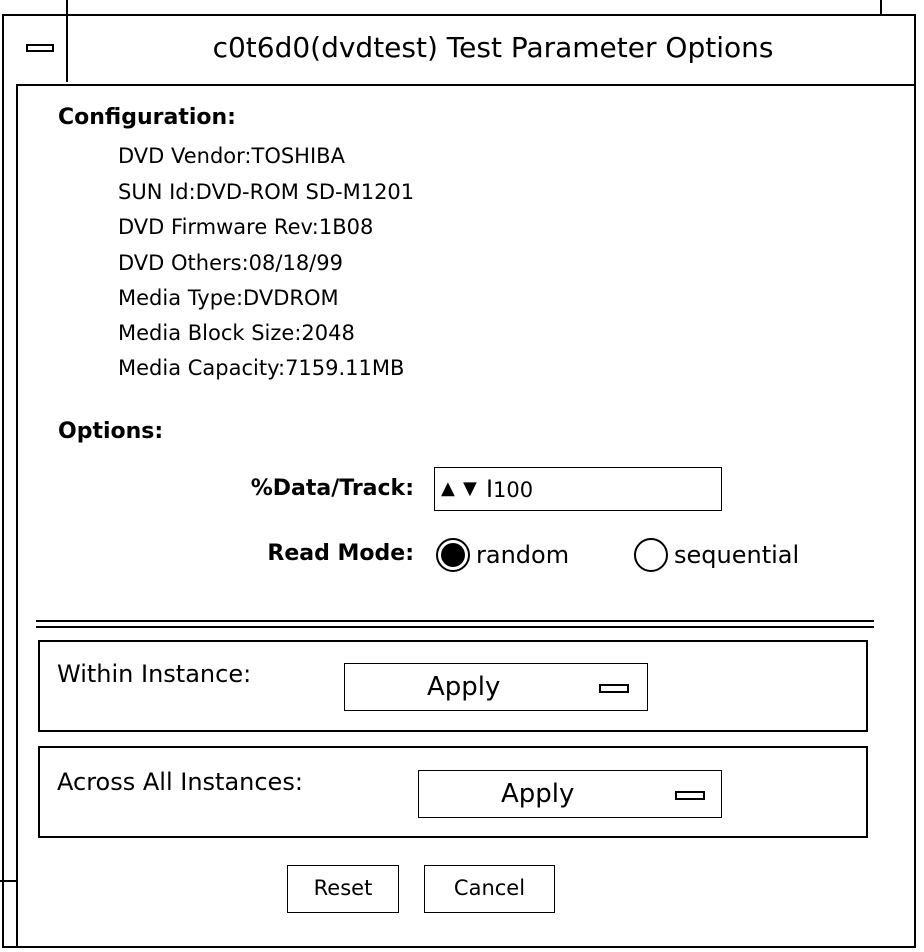 The width and height of the screenshot is (924, 952). I want to click on data-track-label: %Data/Track:, so click(332, 488).